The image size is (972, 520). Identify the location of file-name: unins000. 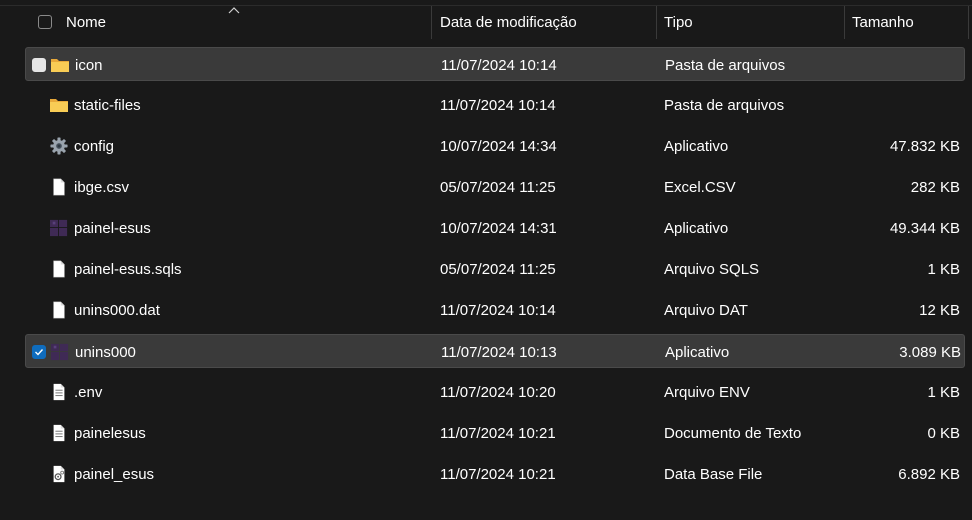
(105, 352).